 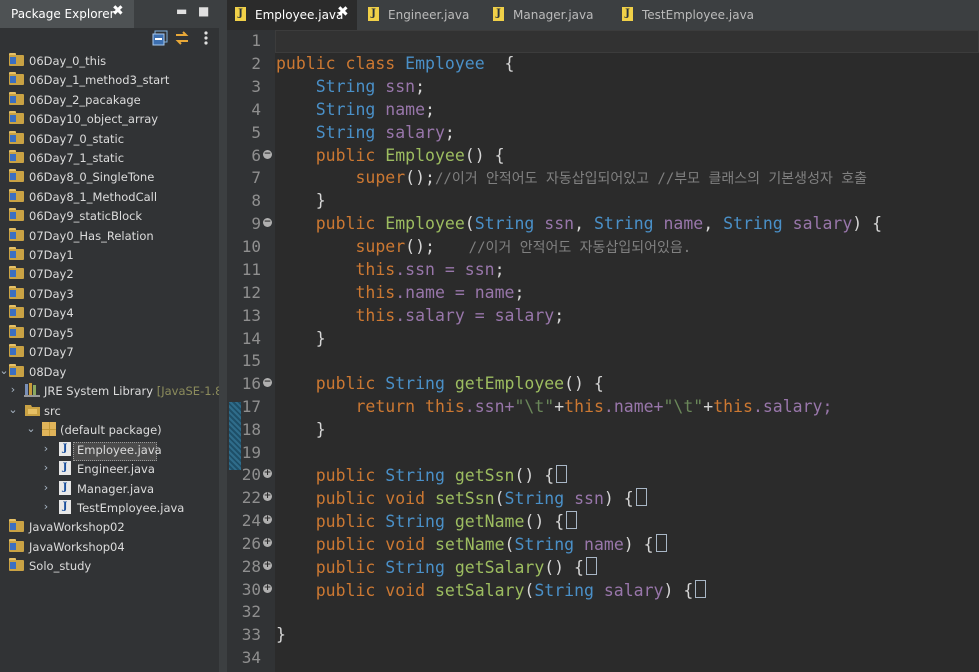 What do you see at coordinates (281, 634) in the screenshot?
I see `code-line-33: }` at bounding box center [281, 634].